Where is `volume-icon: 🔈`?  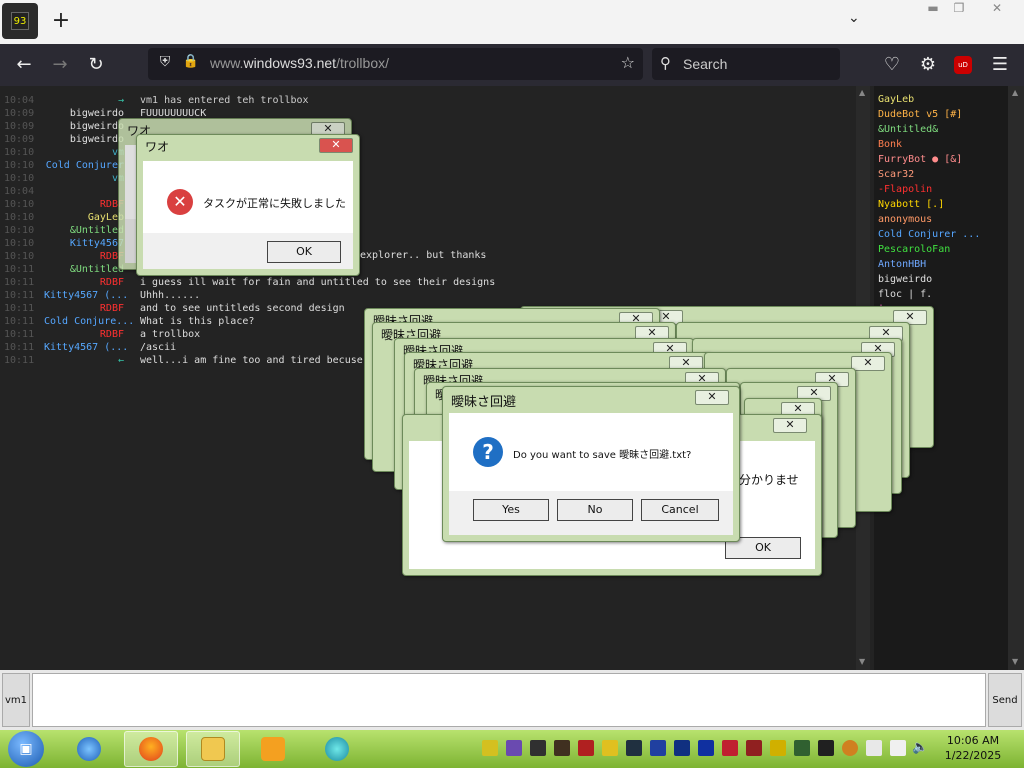
volume-icon: 🔈 is located at coordinates (920, 748).